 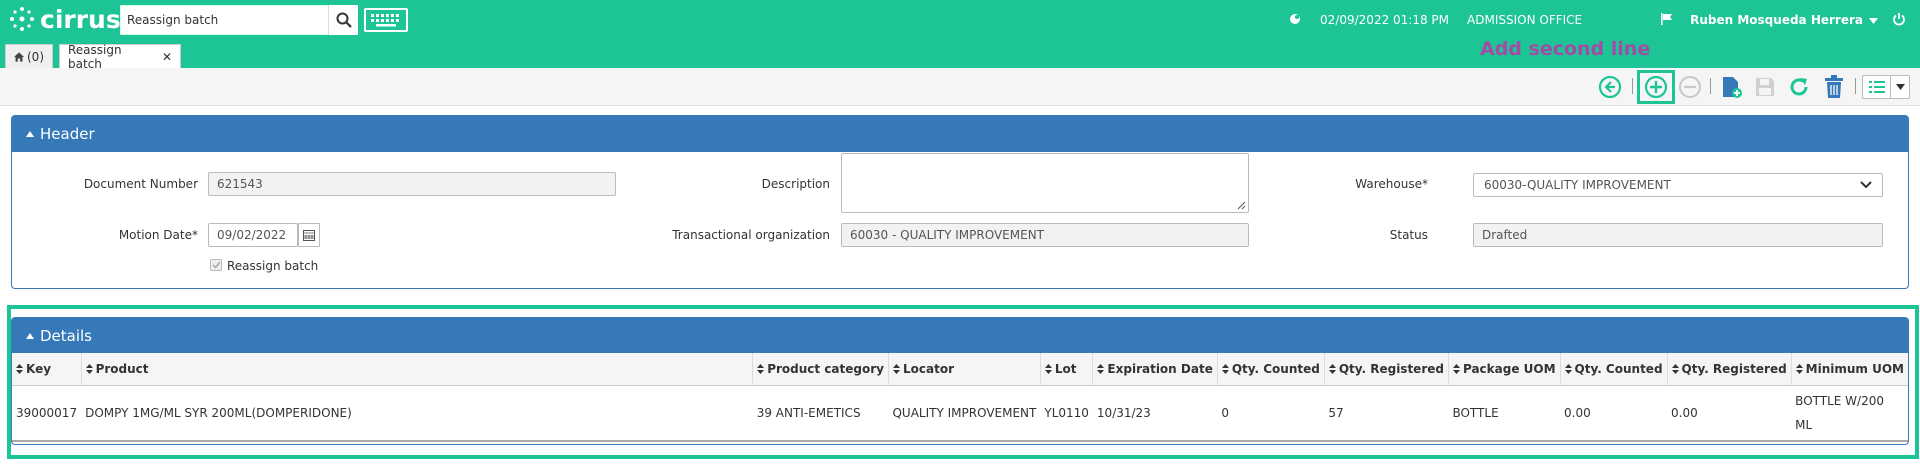 I want to click on warehouse-select: 60030-QUALITY IMPROVEMENT, so click(x=1678, y=185).